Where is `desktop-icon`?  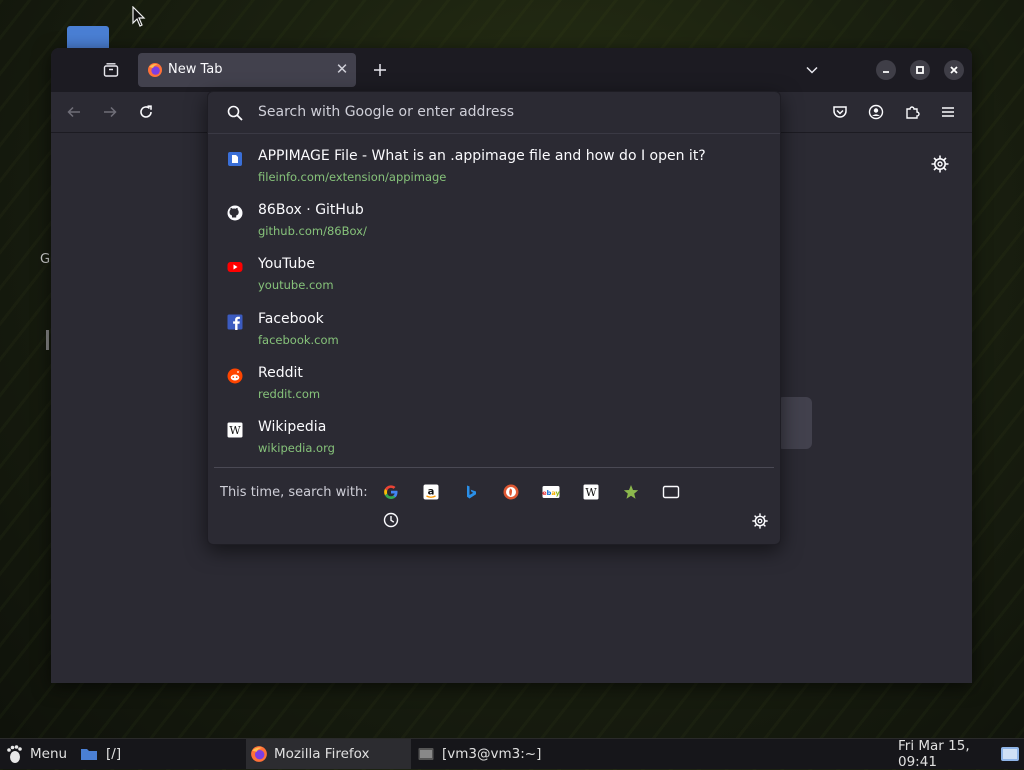 desktop-icon is located at coordinates (1010, 754).